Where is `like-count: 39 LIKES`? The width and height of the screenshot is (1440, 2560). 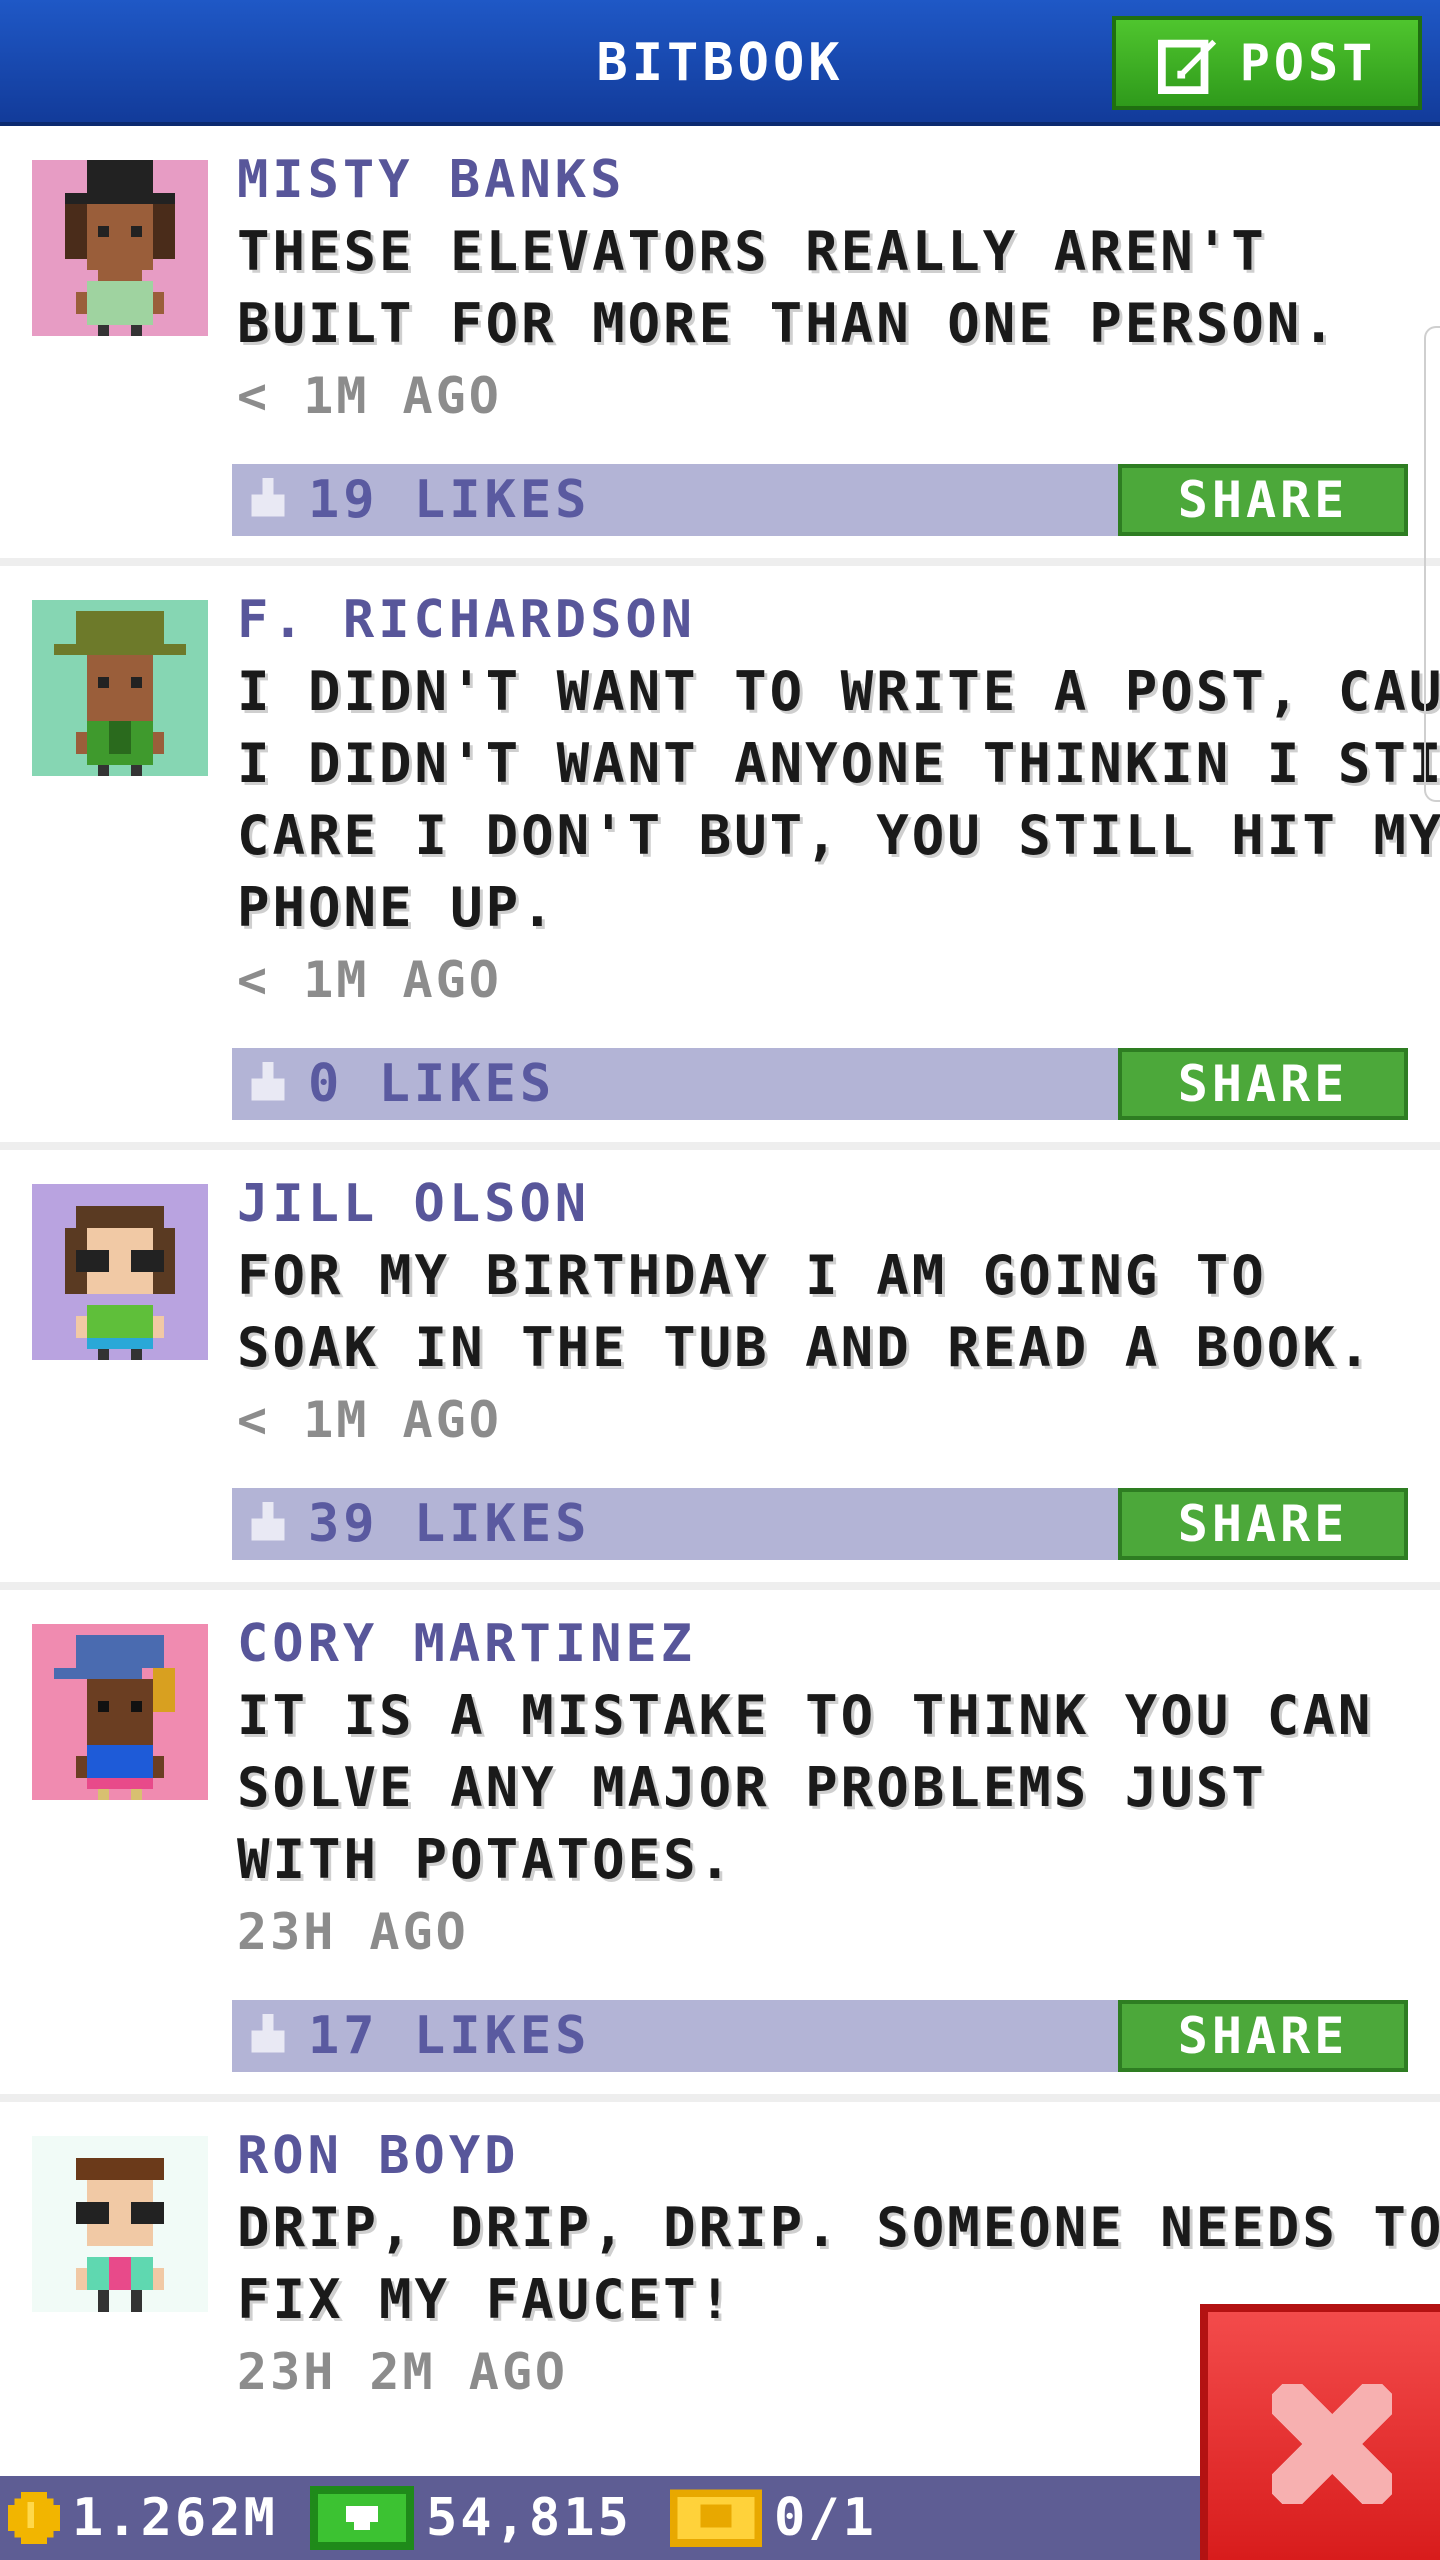
like-count: 39 LIKES is located at coordinates (449, 1524).